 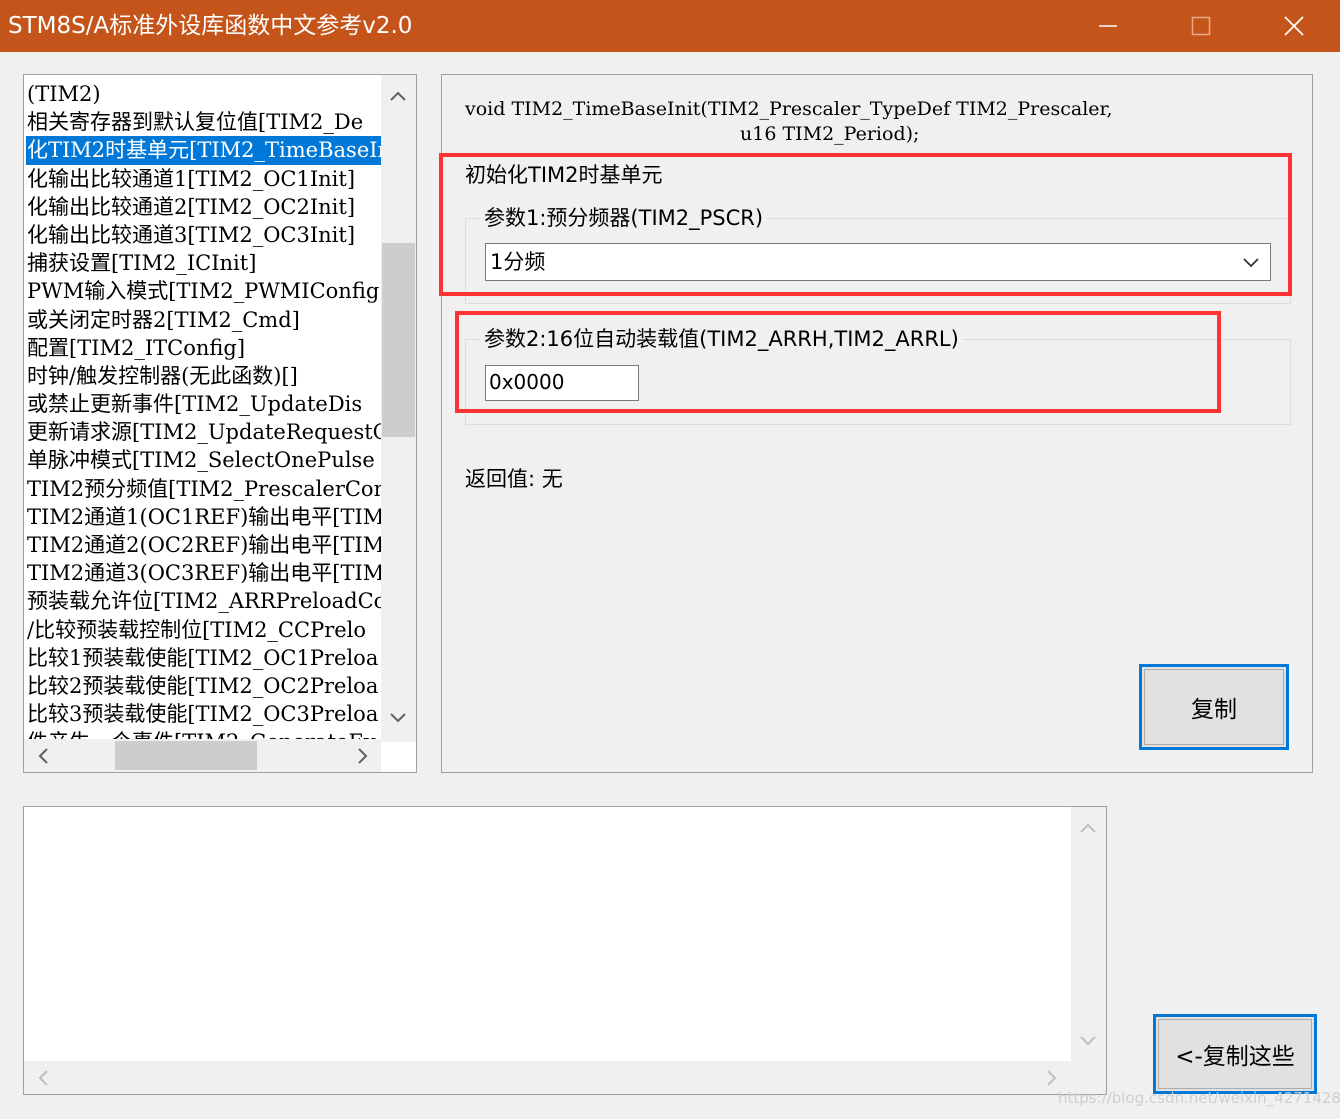 What do you see at coordinates (624, 218) in the screenshot?
I see `param1-label: 参数1:预分频器(TIM2_PSCR)` at bounding box center [624, 218].